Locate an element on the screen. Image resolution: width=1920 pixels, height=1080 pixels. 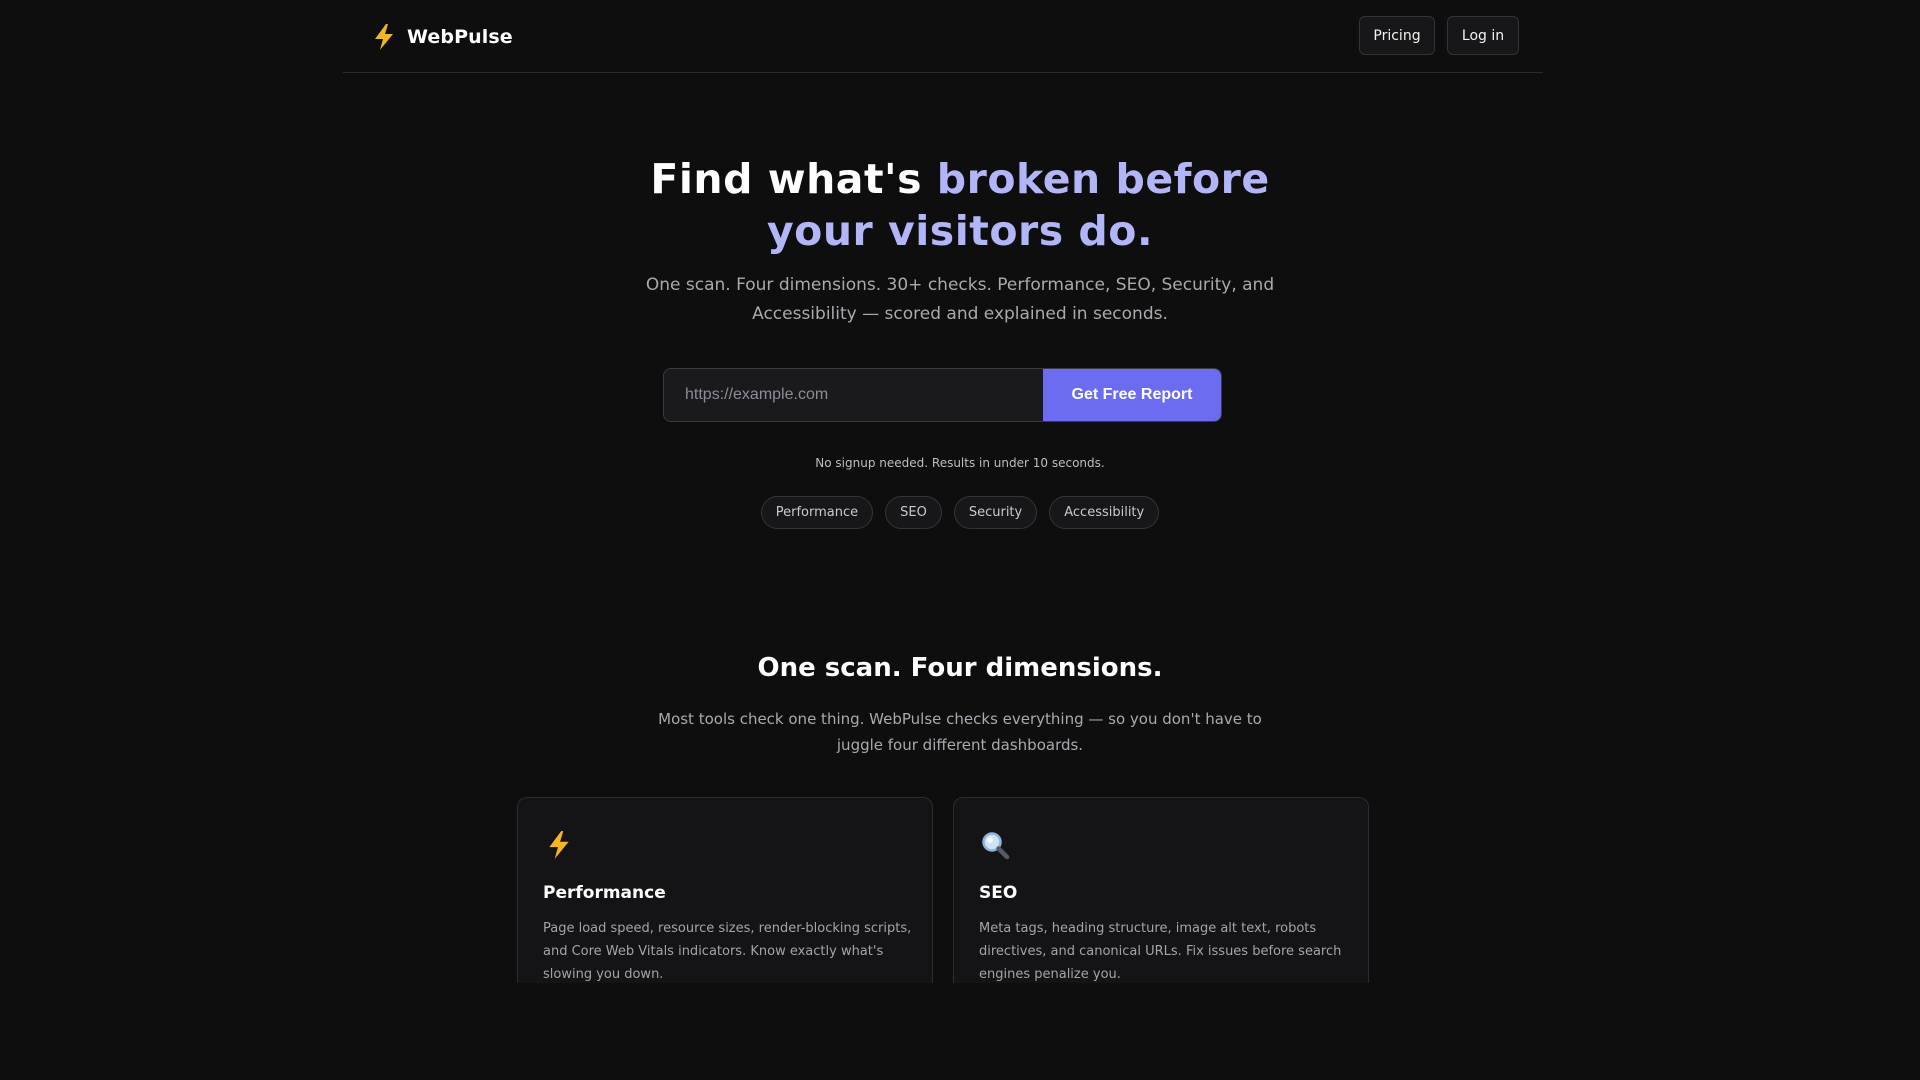
brand-logo: WebPulse is located at coordinates (442, 37).